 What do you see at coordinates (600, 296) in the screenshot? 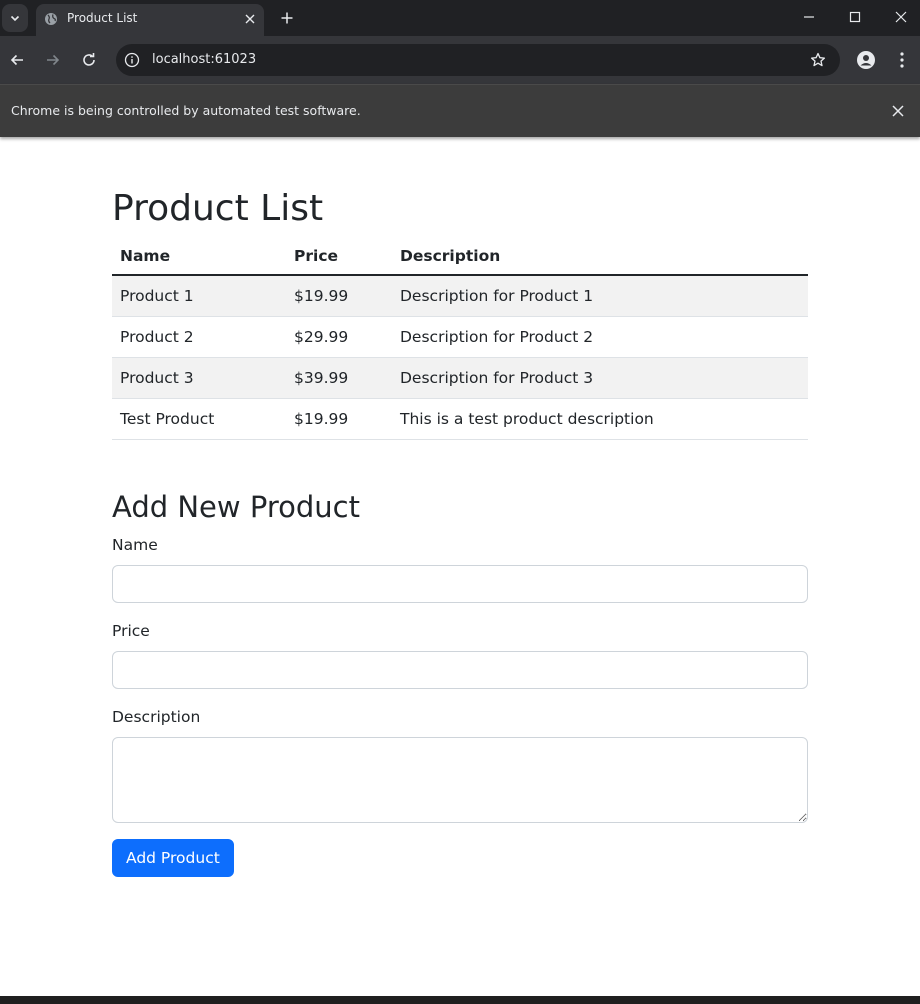
I see `product-description-cell: Description for Product 1` at bounding box center [600, 296].